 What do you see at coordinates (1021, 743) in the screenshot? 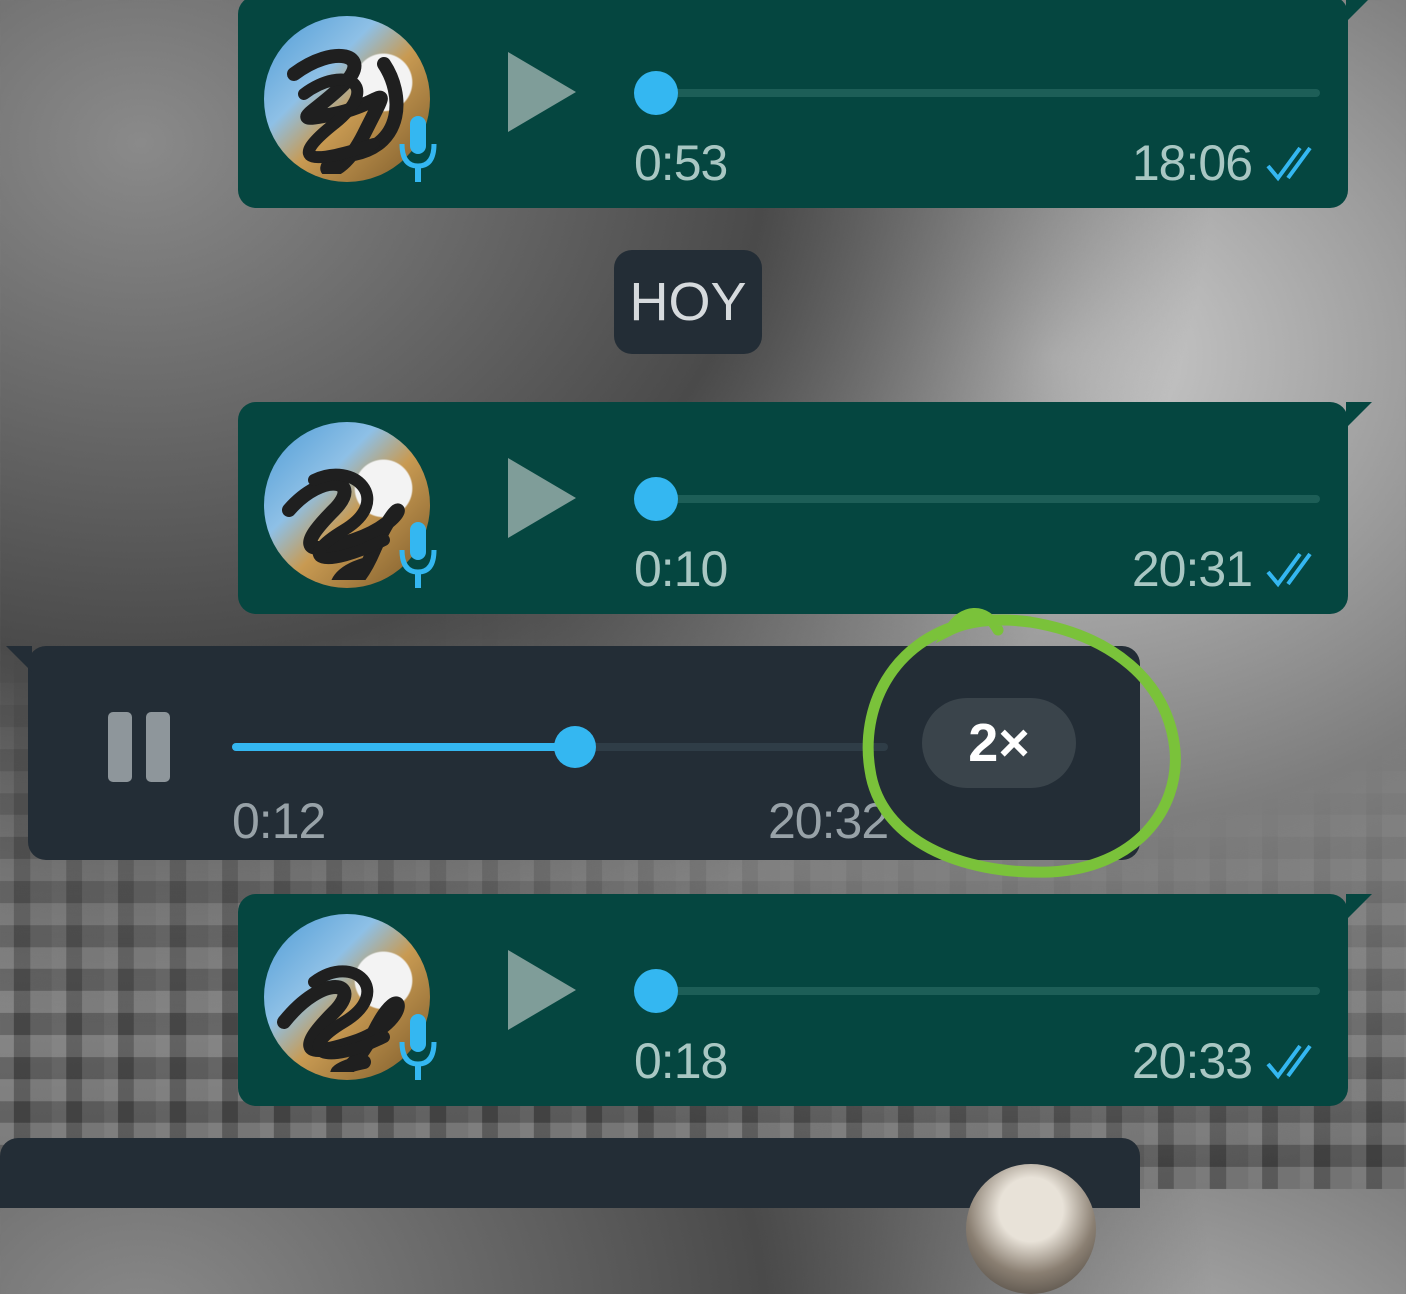
I see `highlight-annotation` at bounding box center [1021, 743].